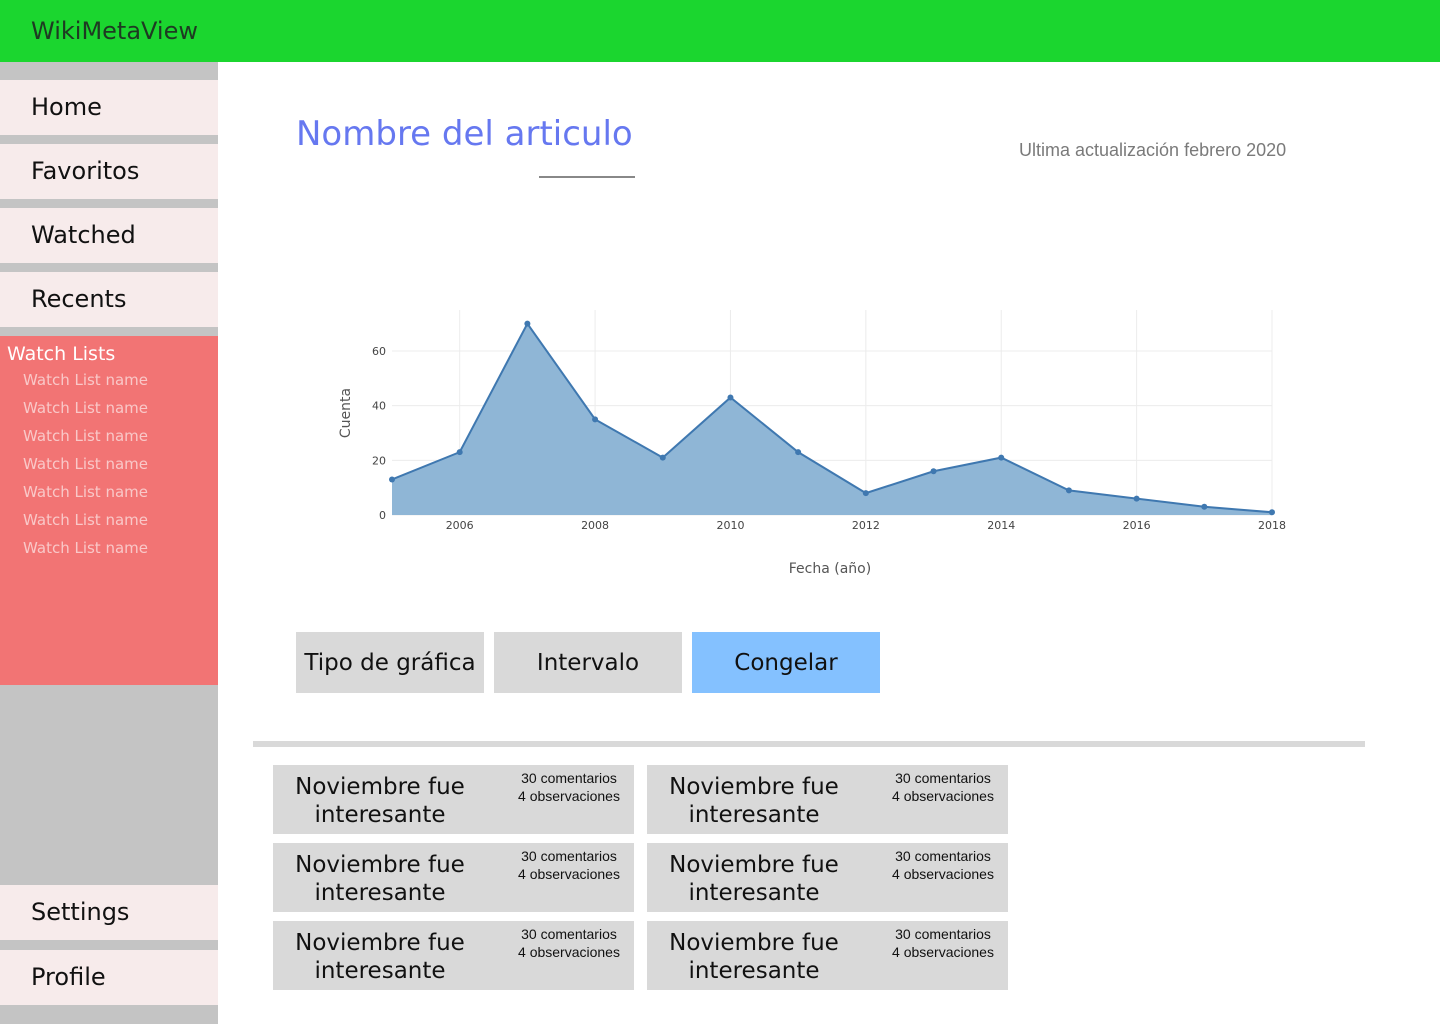 This screenshot has height=1024, width=1440. Describe the element at coordinates (379, 460) in the screenshot. I see `y-tick-label: 20` at that location.